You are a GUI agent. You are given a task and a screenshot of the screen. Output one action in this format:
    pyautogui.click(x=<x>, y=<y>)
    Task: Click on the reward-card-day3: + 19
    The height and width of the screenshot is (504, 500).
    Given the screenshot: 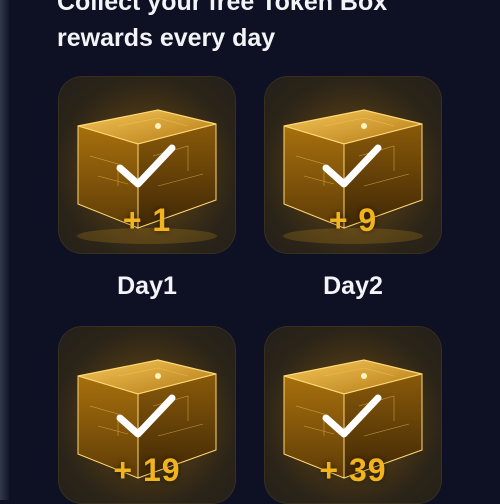 What is the action you would take?
    pyautogui.click(x=147, y=415)
    